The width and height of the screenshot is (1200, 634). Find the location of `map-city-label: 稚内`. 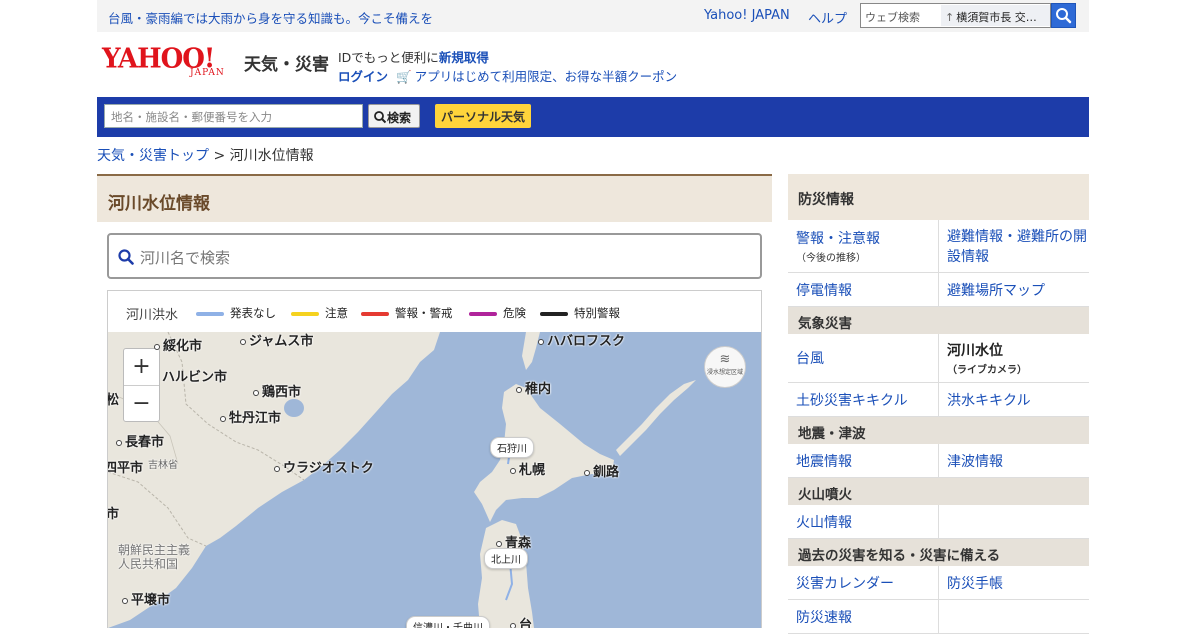

map-city-label: 稚内 is located at coordinates (533, 387).